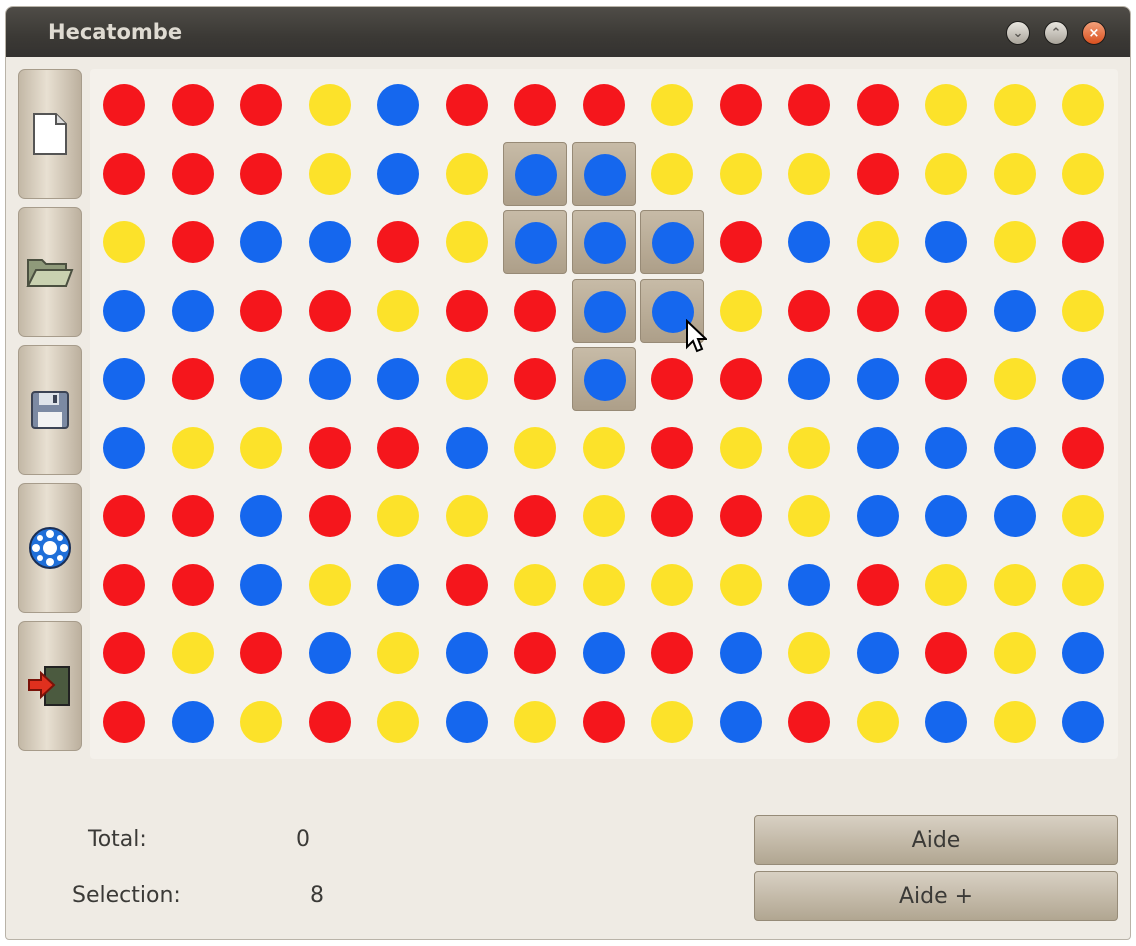 The width and height of the screenshot is (1136, 946). What do you see at coordinates (50, 134) in the screenshot?
I see `new-game-button` at bounding box center [50, 134].